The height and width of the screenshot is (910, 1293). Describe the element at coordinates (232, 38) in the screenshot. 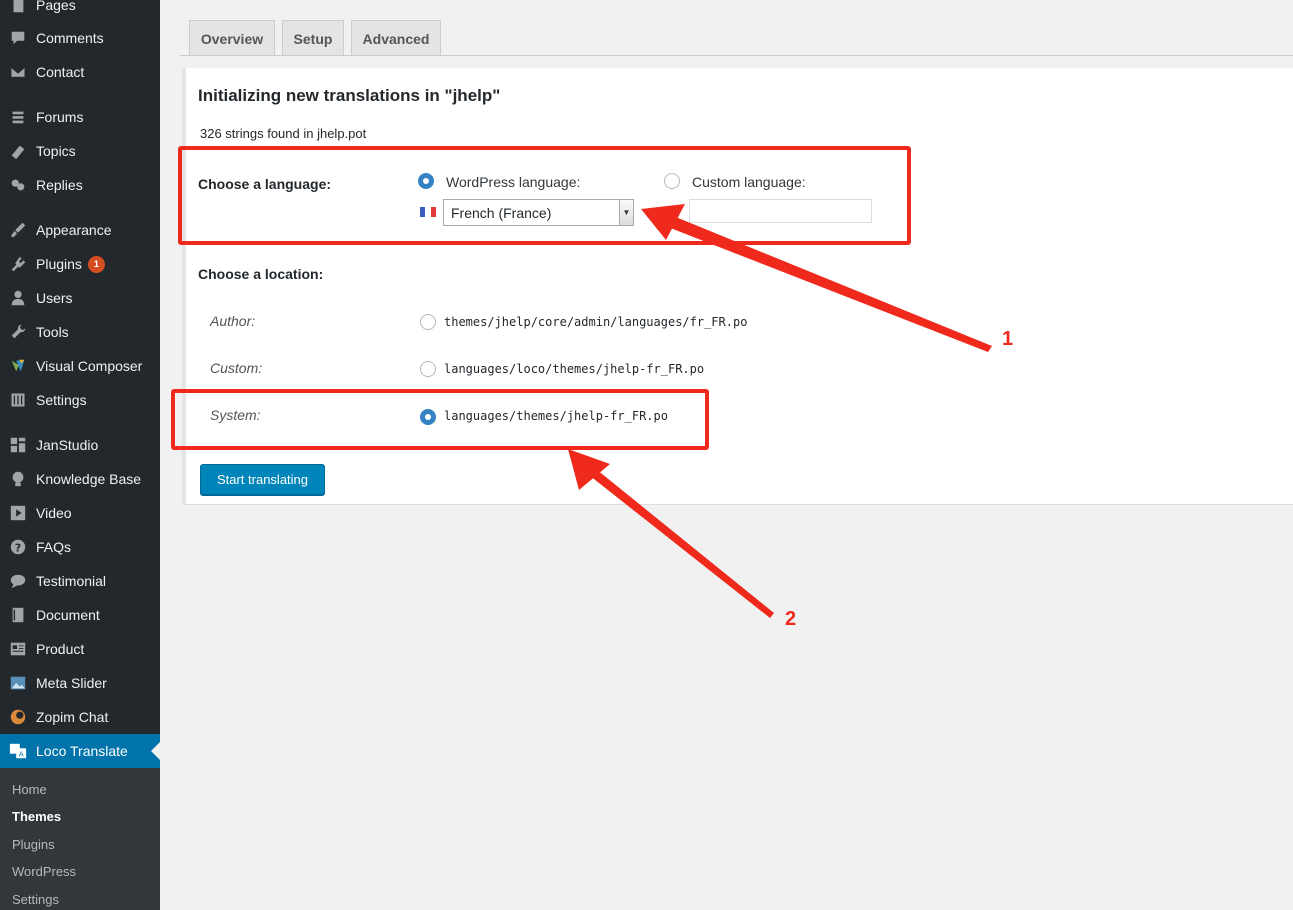

I see `tab-overview: Overview` at that location.